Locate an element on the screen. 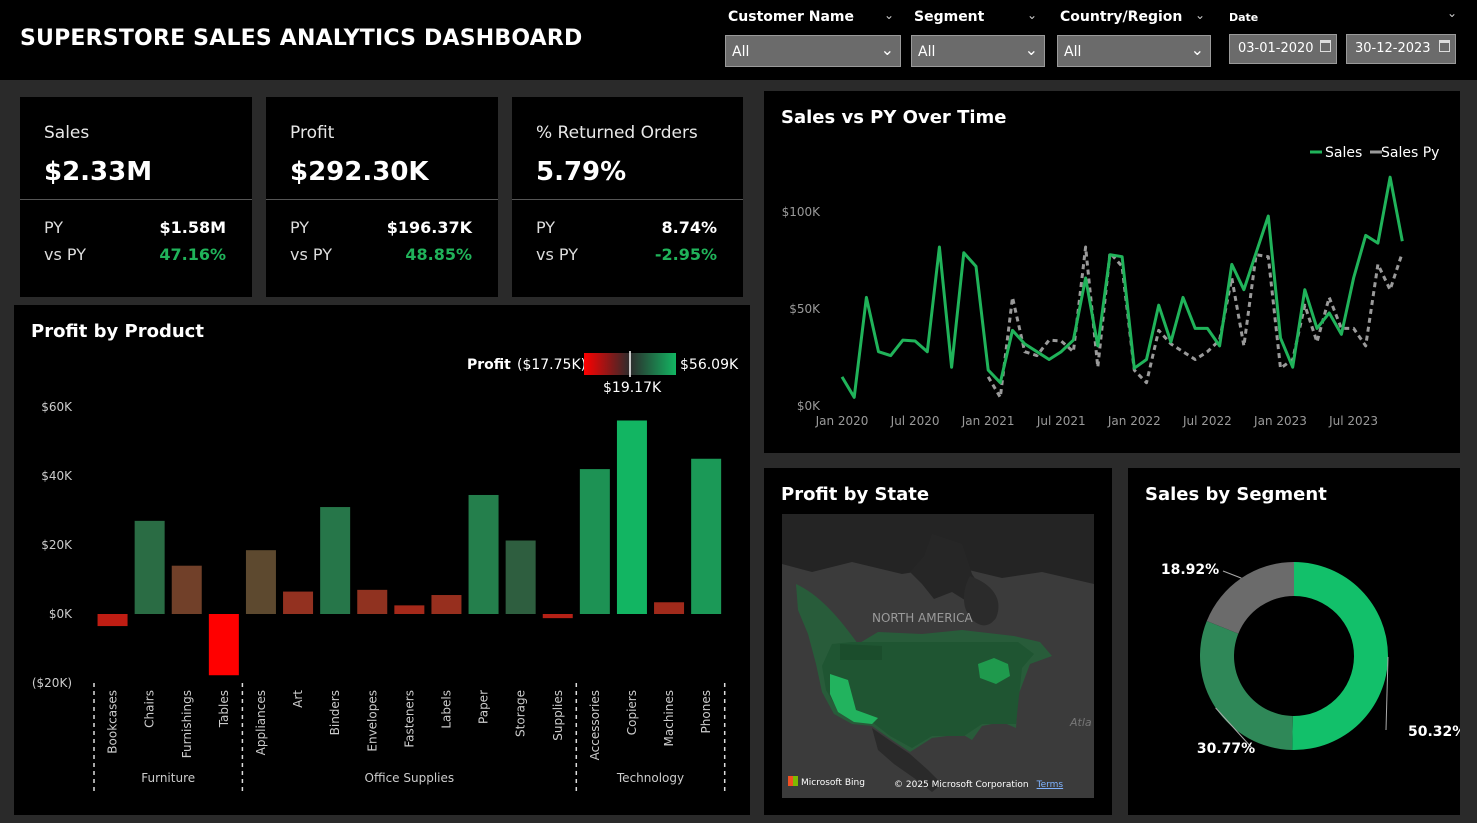 The height and width of the screenshot is (823, 1477). bar-phones is located at coordinates (706, 536).